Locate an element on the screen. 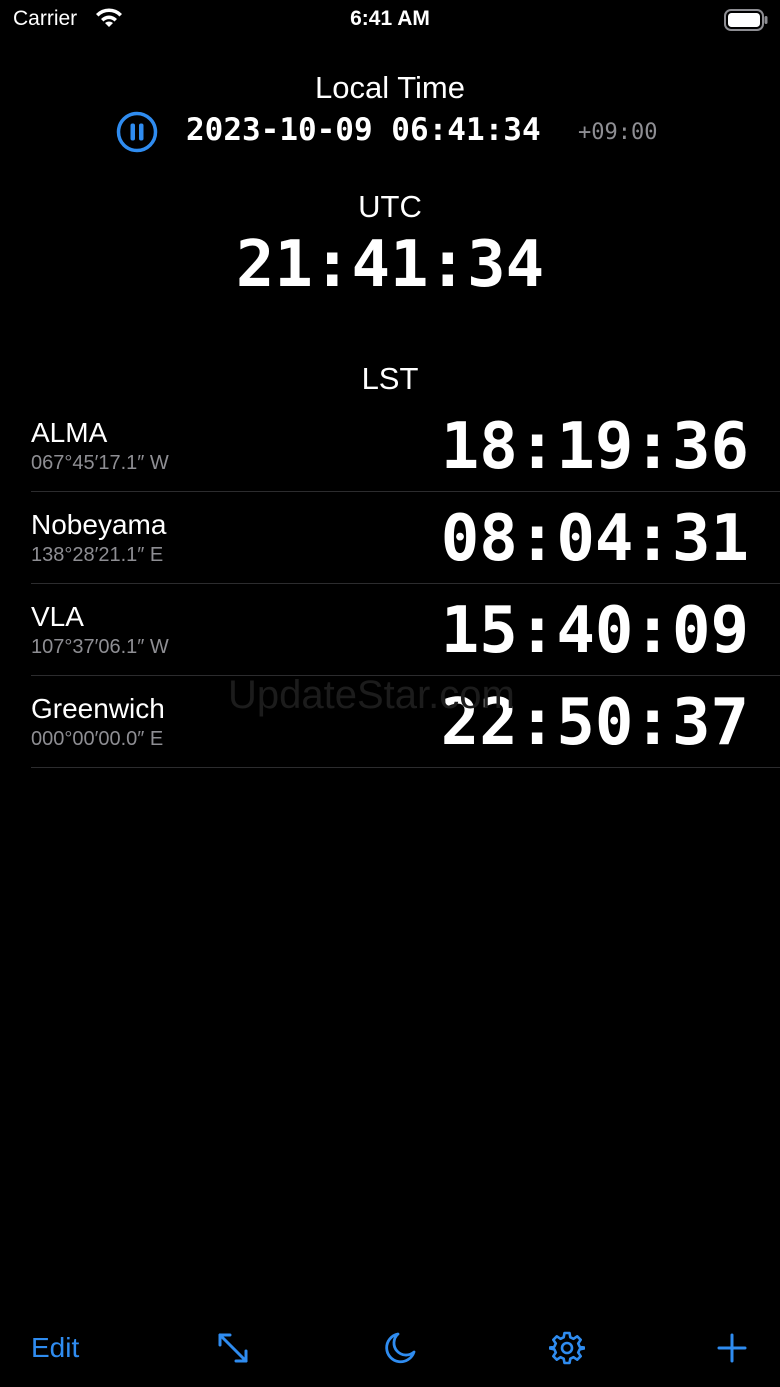 This screenshot has height=1387, width=780. timezone-offset: +09:00 is located at coordinates (618, 132).